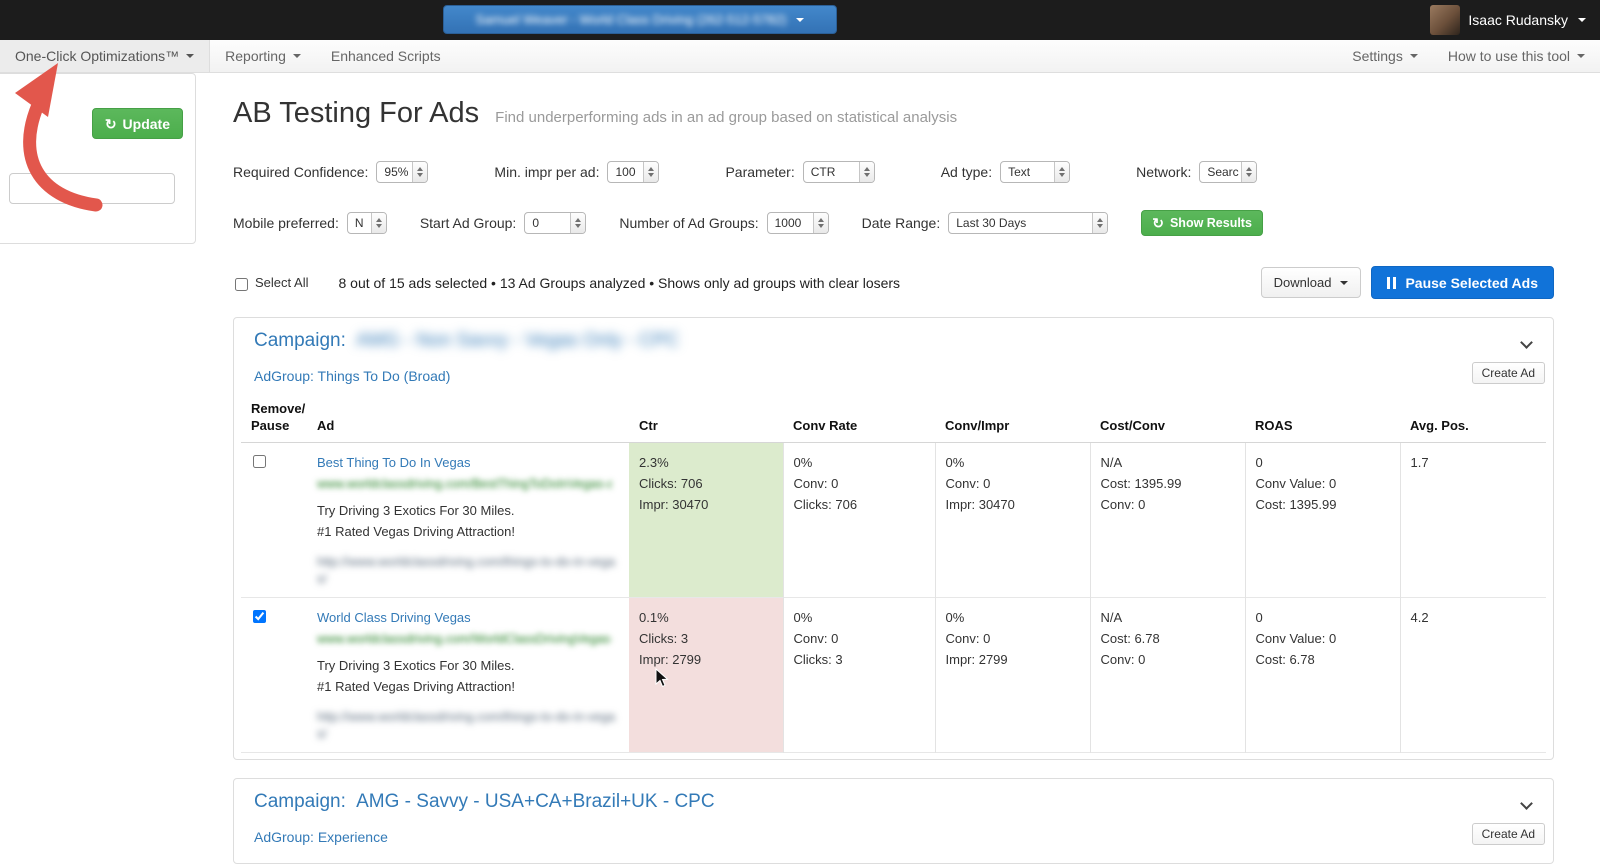 The image size is (1600, 864). I want to click on stat-line: 0.1%, so click(654, 617).